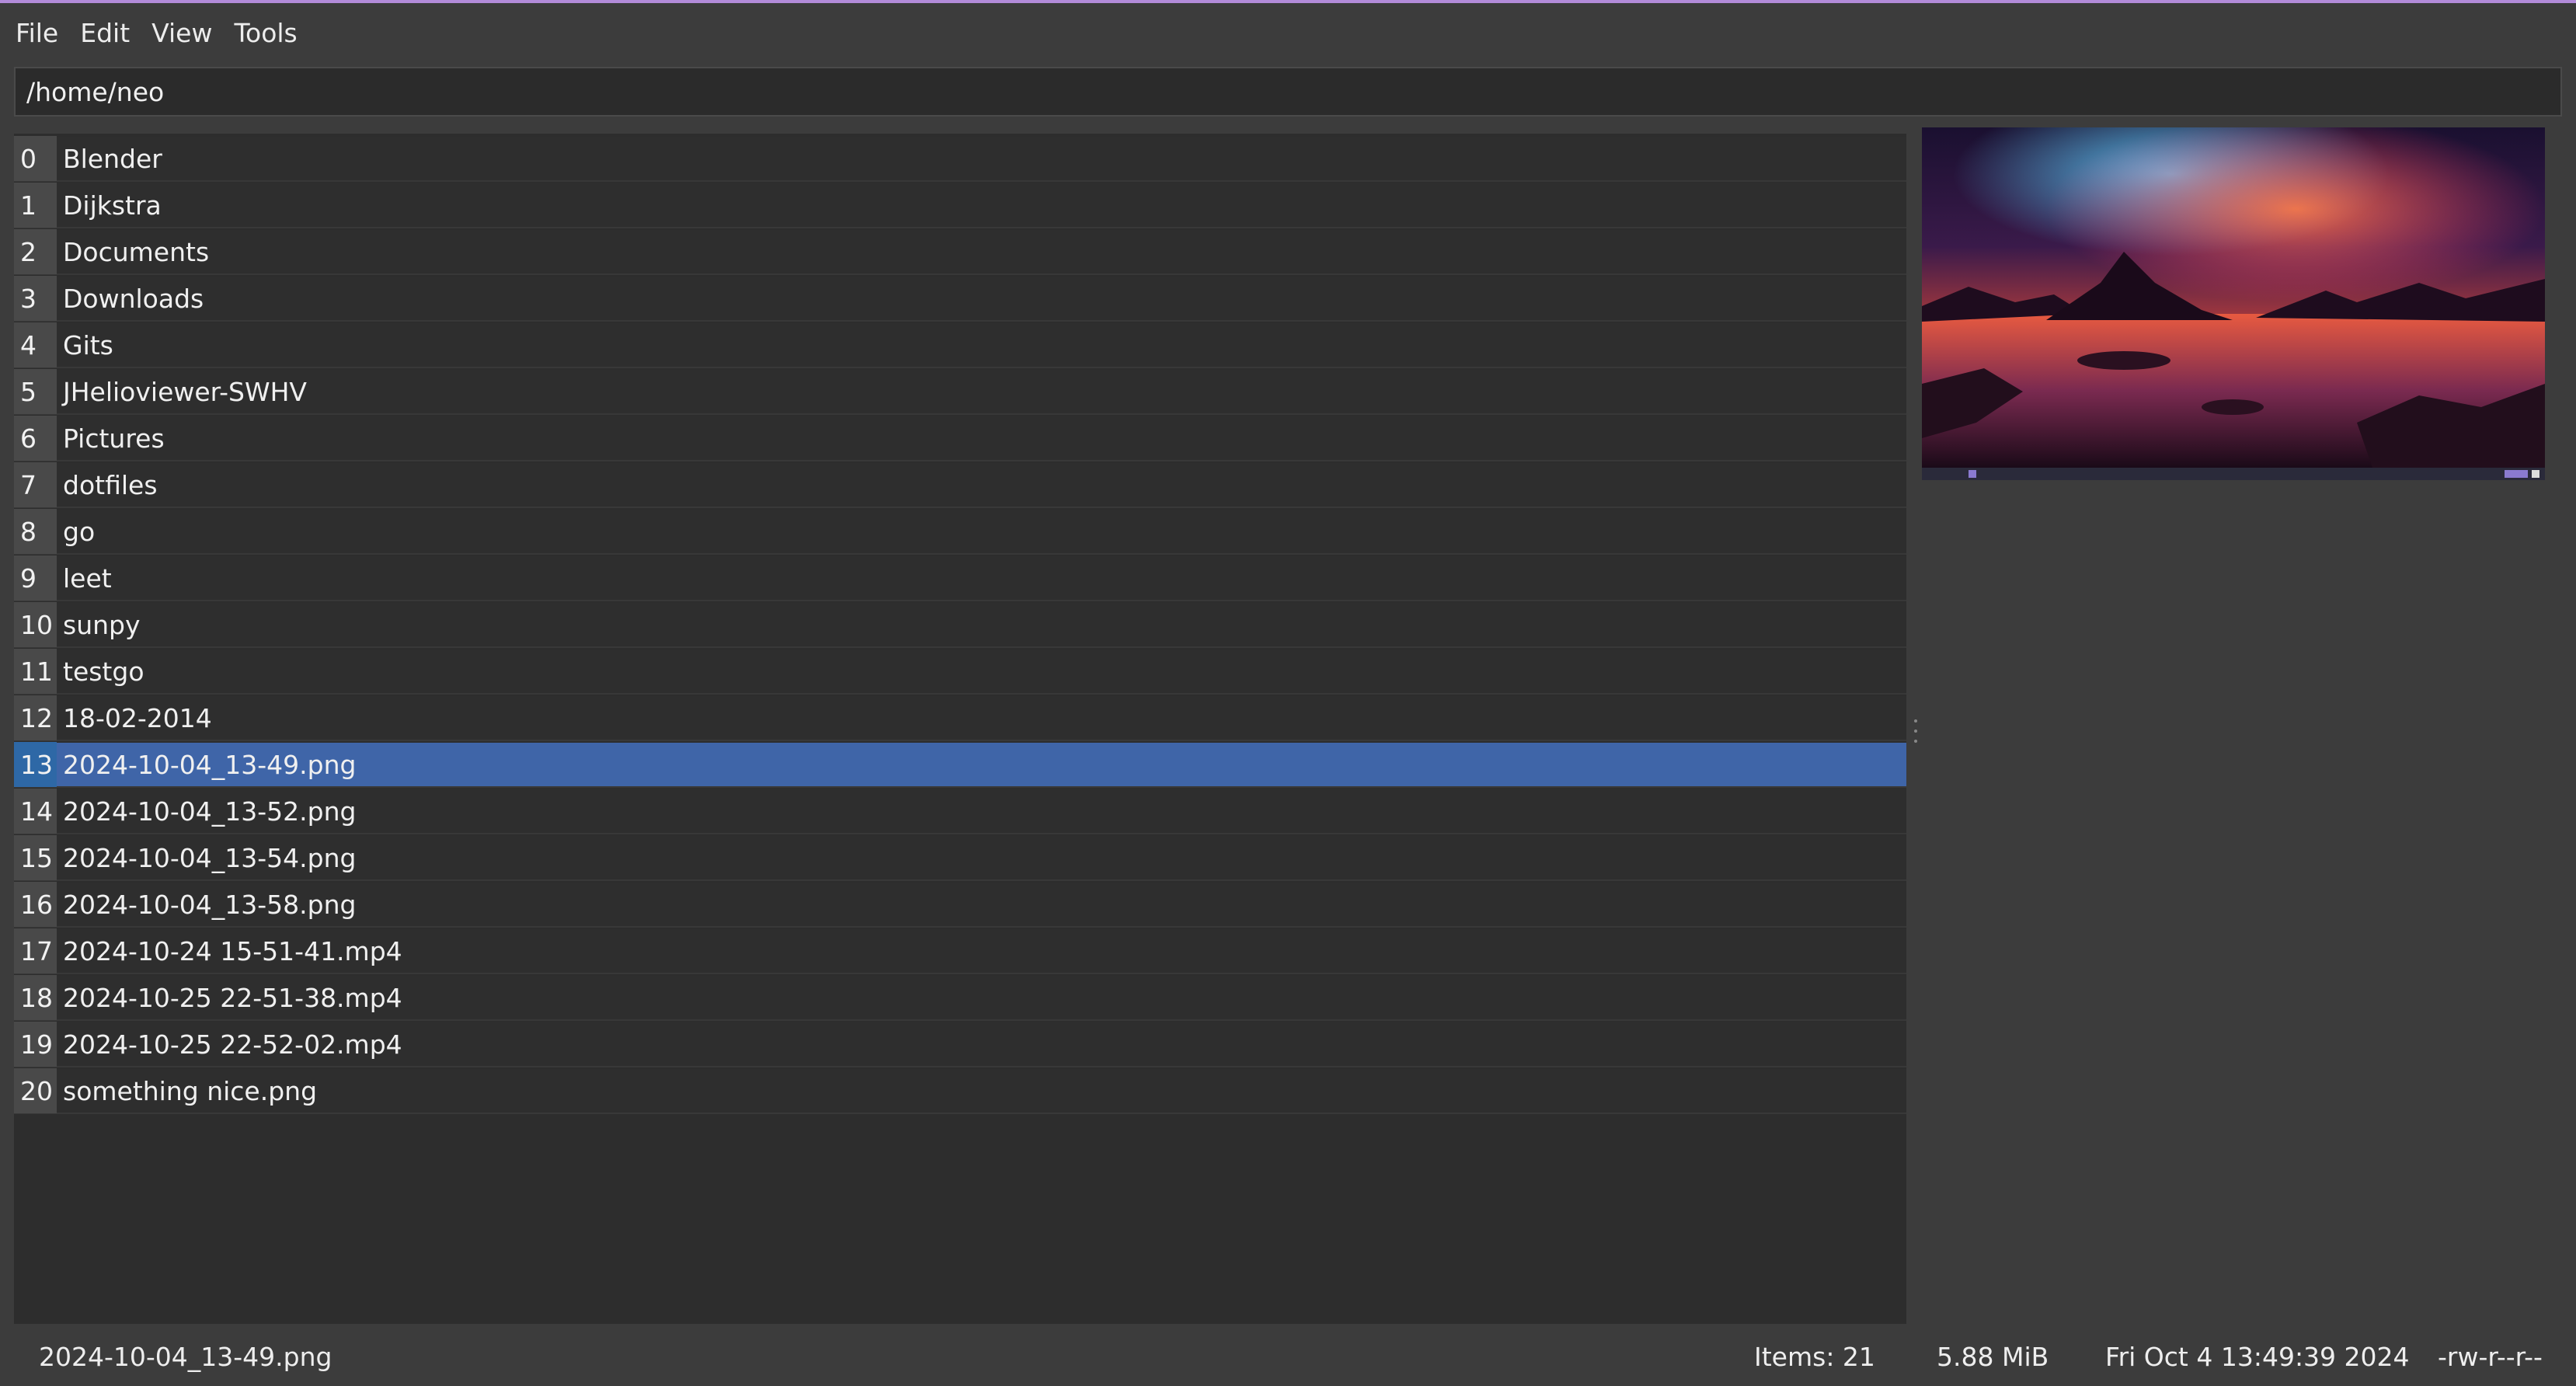 The image size is (2576, 1386). What do you see at coordinates (35, 764) in the screenshot?
I see `file-row-index: 13` at bounding box center [35, 764].